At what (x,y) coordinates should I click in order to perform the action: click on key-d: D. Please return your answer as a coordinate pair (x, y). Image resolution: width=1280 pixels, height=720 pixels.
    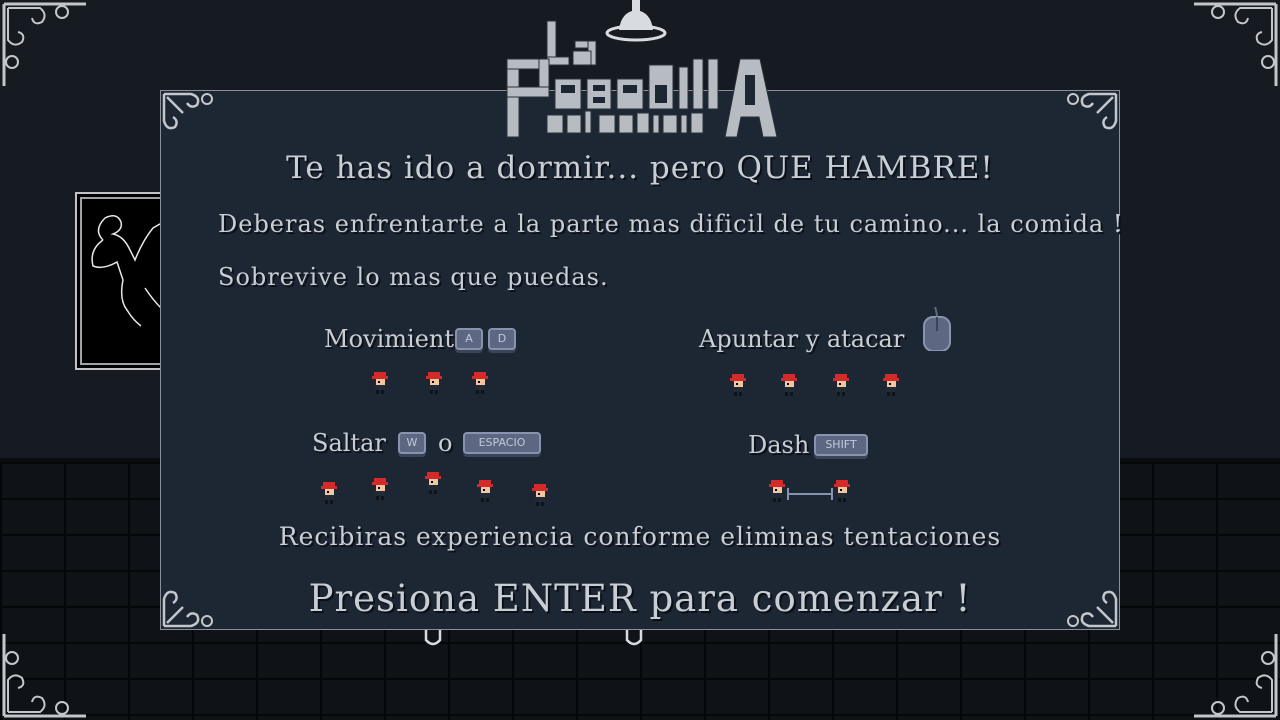
    Looking at the image, I should click on (502, 339).